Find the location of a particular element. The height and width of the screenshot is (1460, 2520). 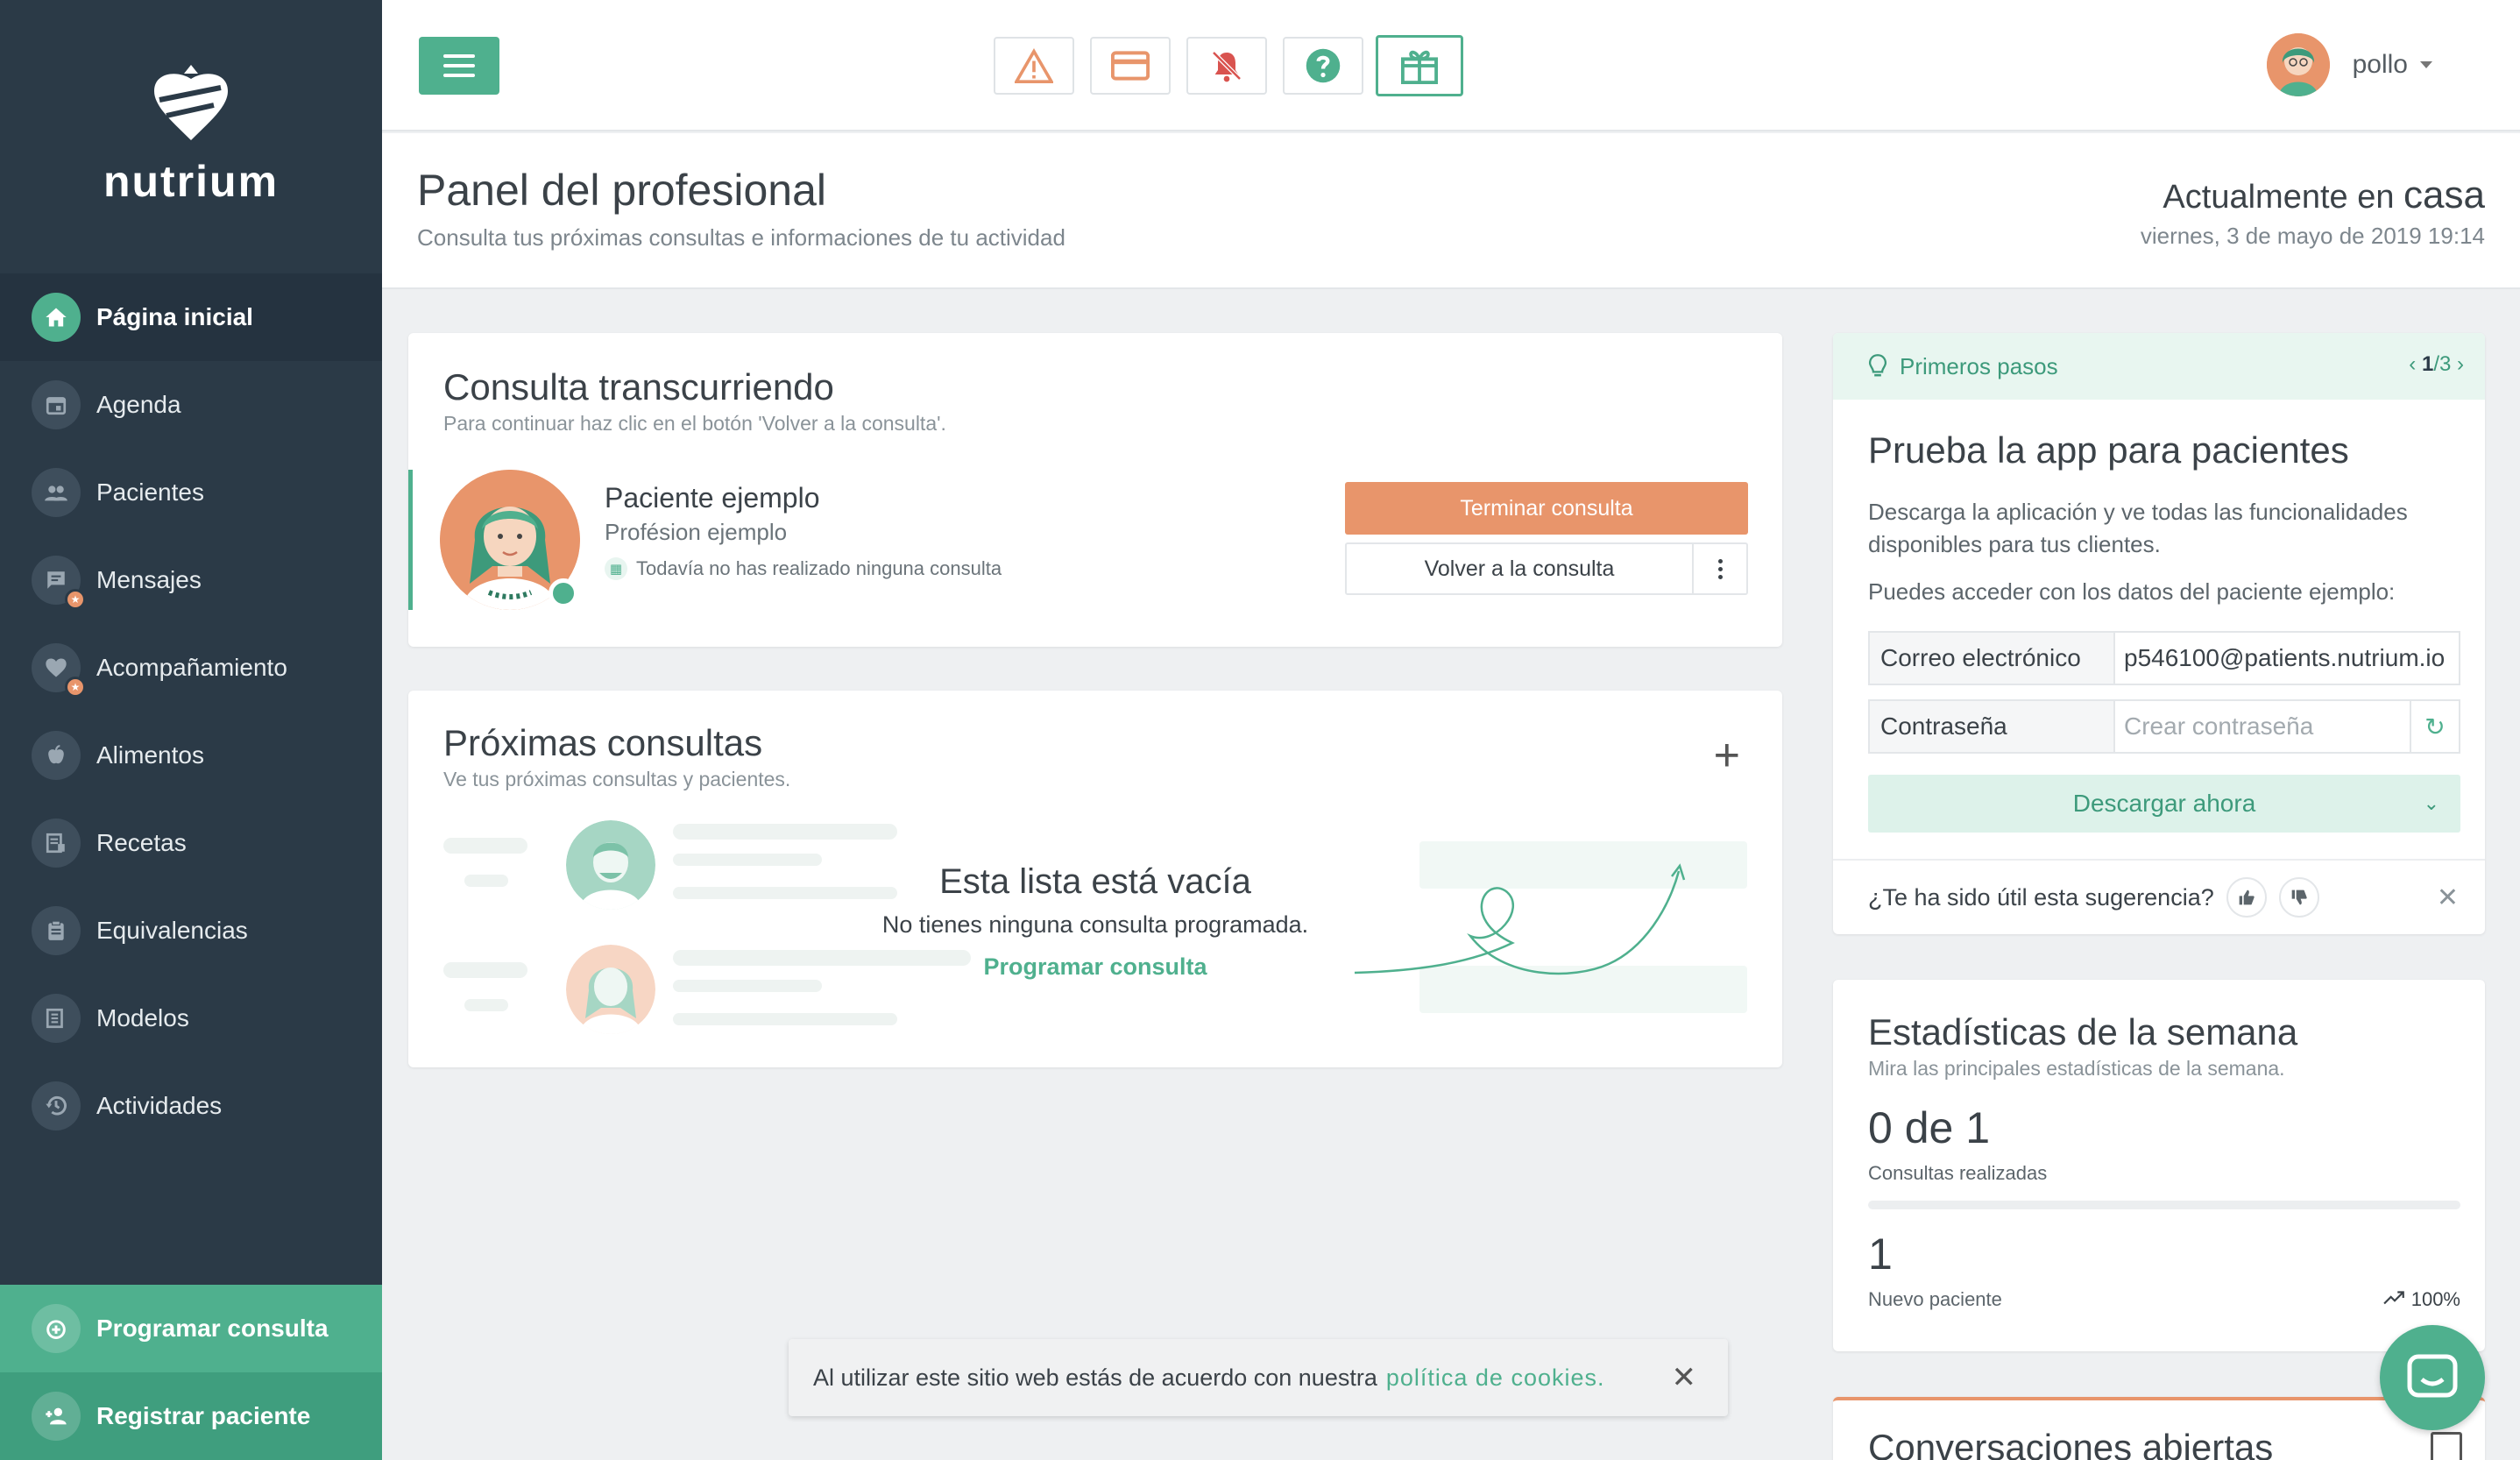

sidebar-item-alimentos: Alimentos is located at coordinates (191, 755).